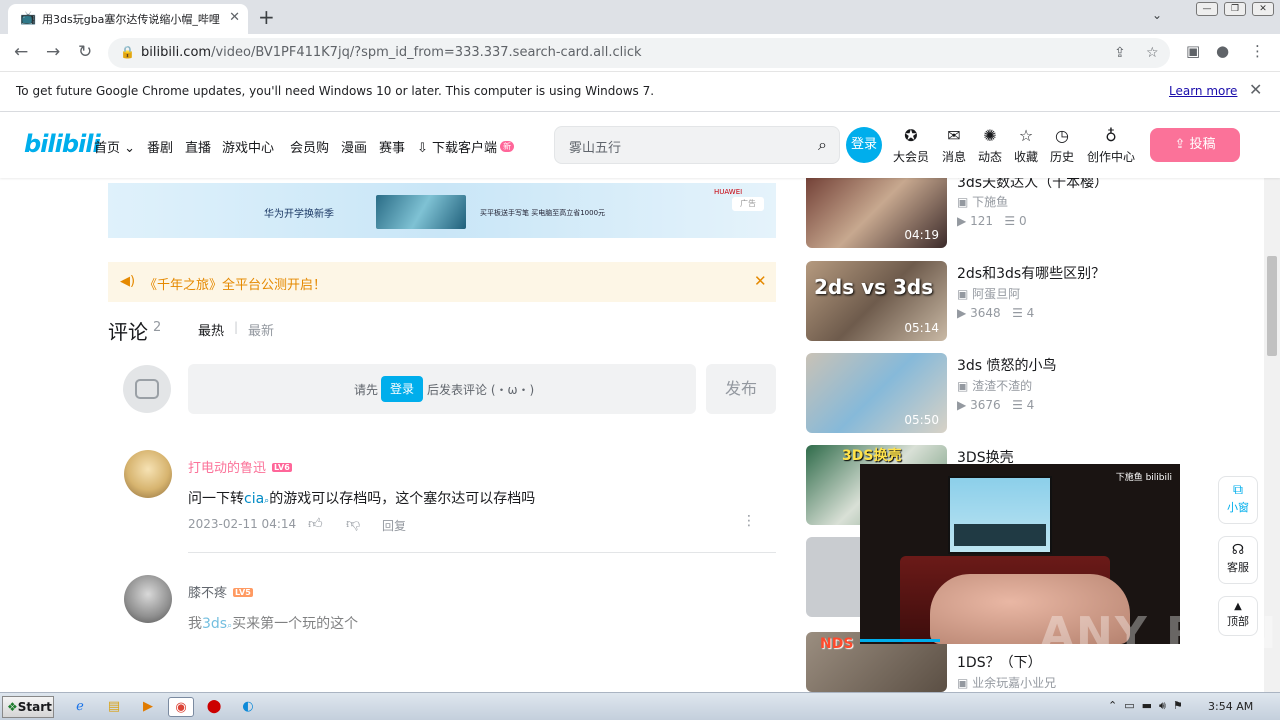 This screenshot has width=1280, height=720. What do you see at coordinates (157, 327) in the screenshot?
I see `comments-count: 2` at bounding box center [157, 327].